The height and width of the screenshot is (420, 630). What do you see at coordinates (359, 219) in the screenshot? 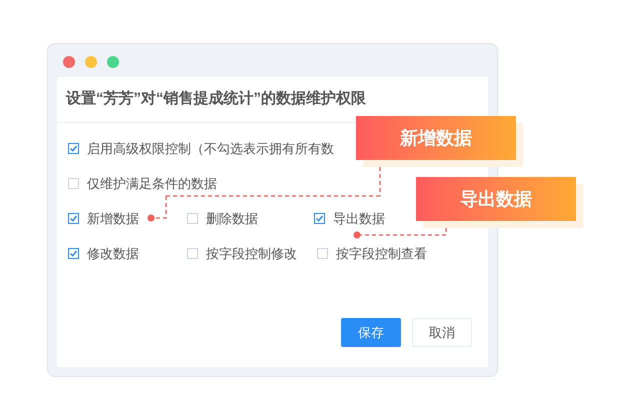
I see `option-label: 导出数据` at bounding box center [359, 219].